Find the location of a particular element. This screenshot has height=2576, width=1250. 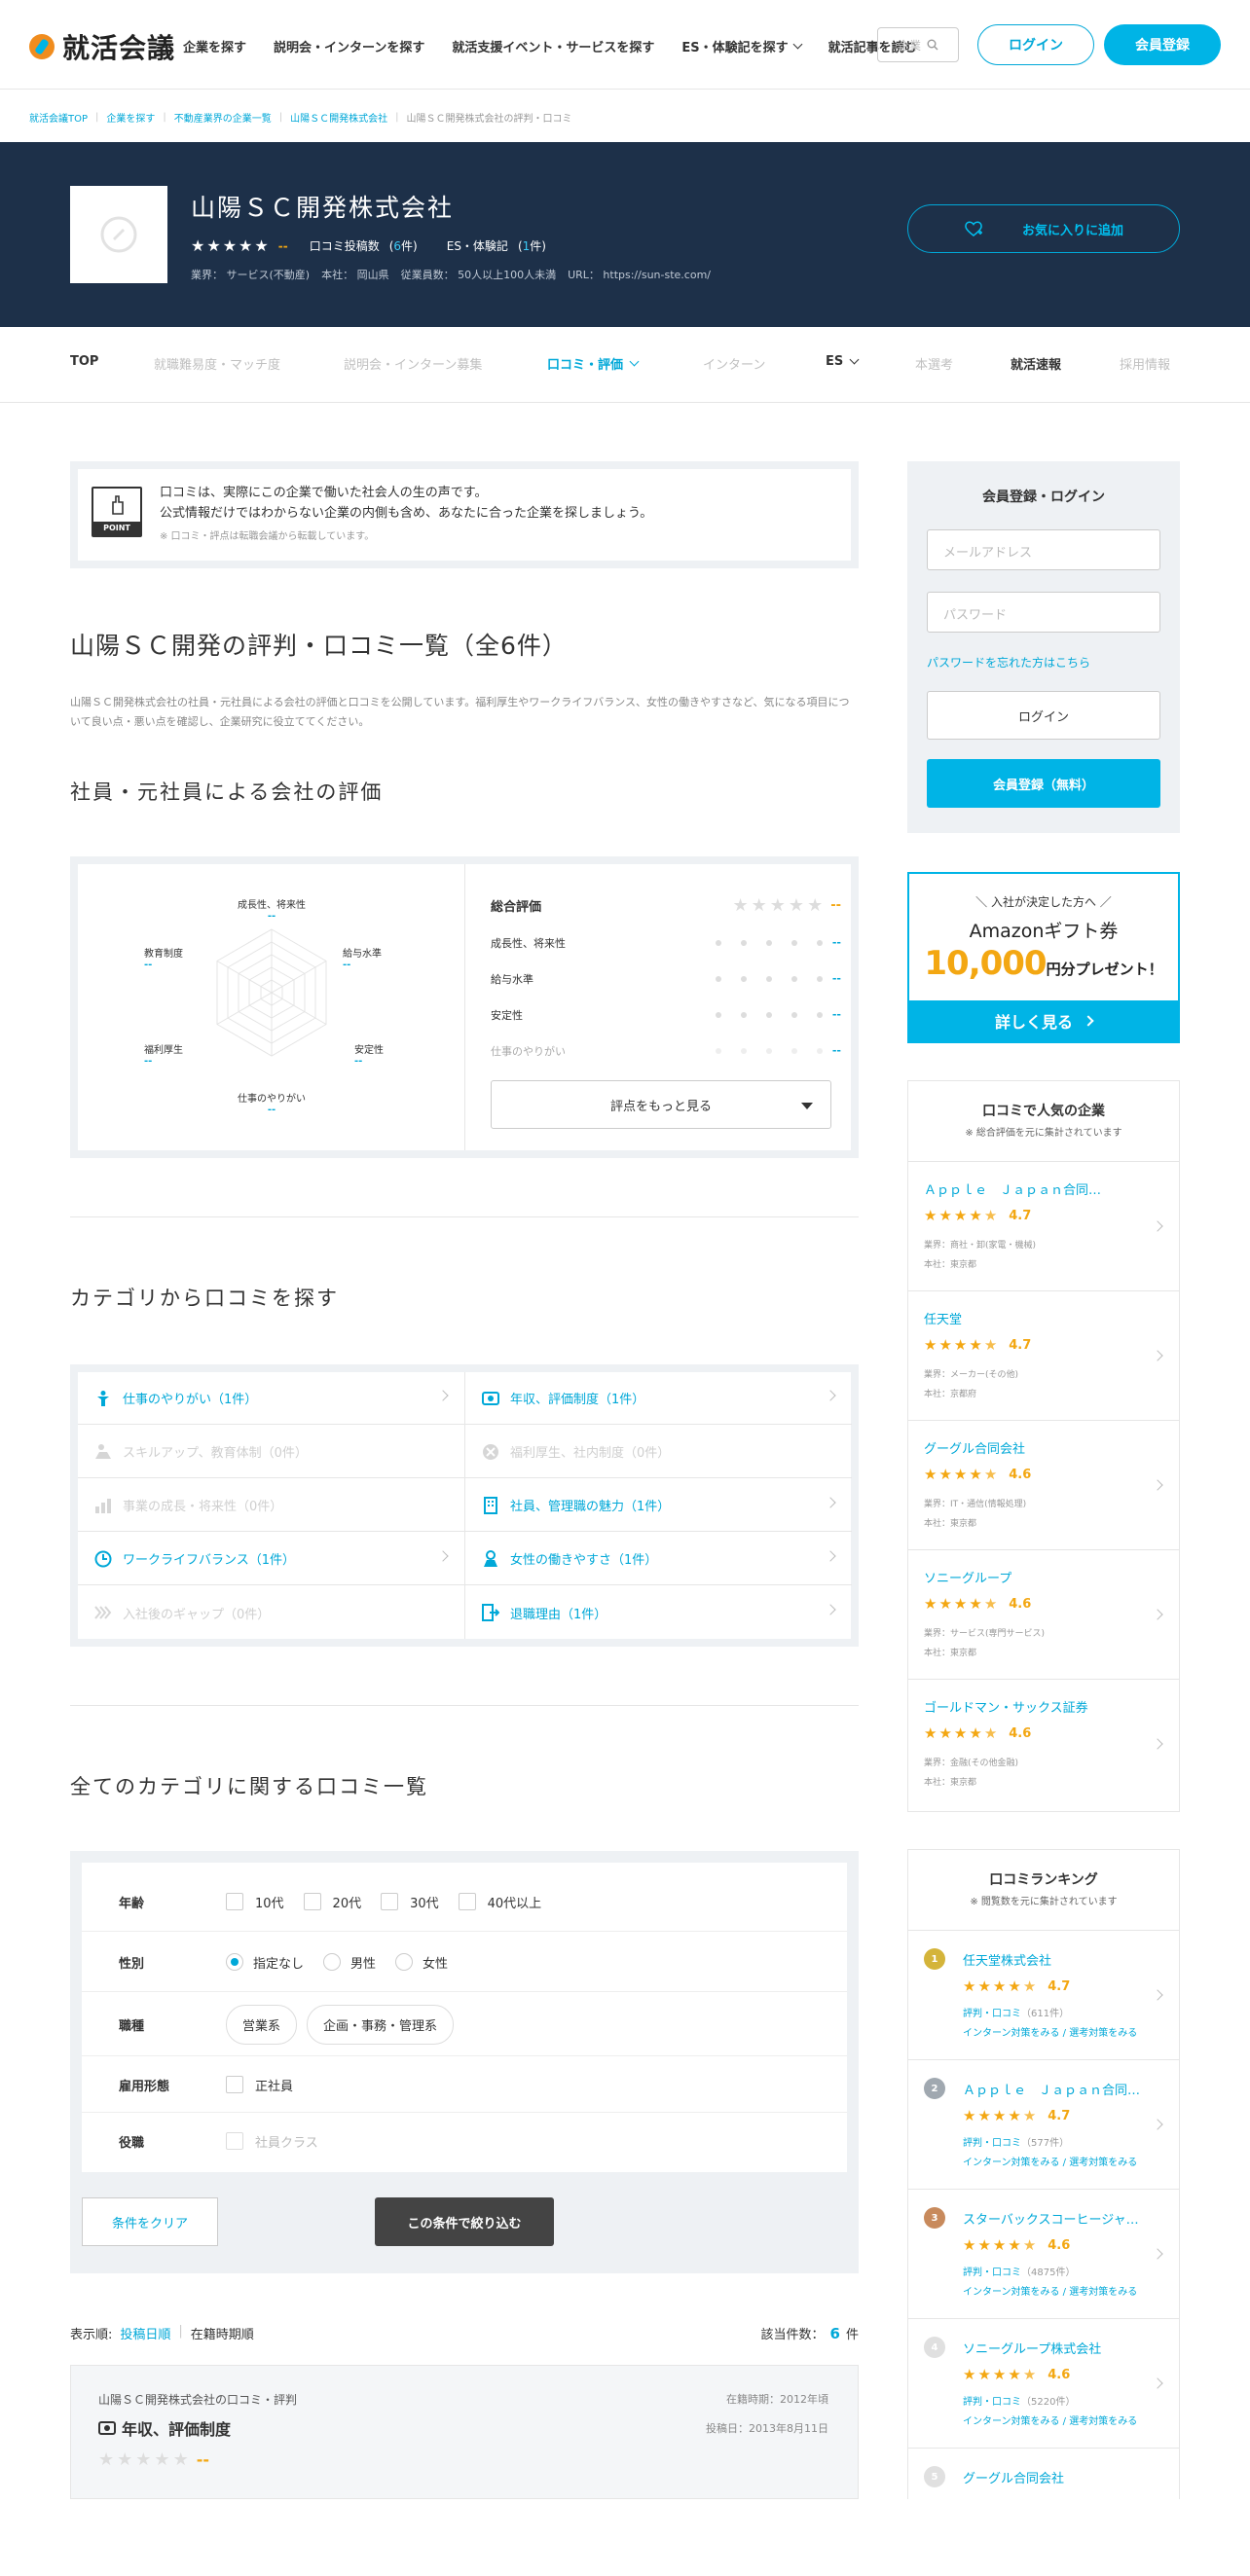

gender-radio-any: 指定なし is located at coordinates (265, 1962).